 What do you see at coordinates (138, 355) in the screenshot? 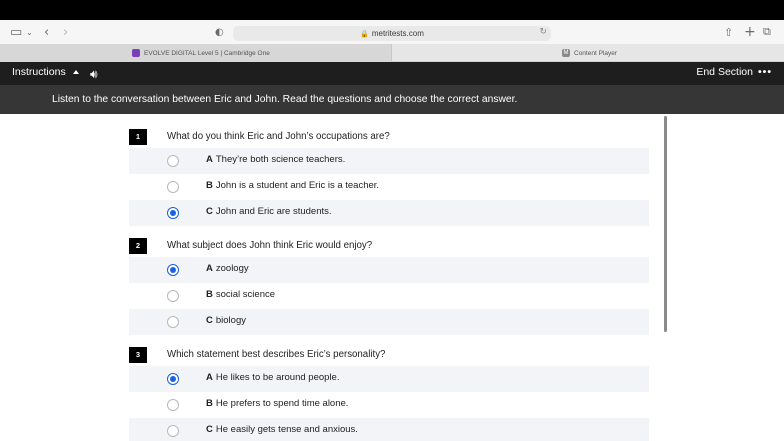
I see `question-number: 3` at bounding box center [138, 355].